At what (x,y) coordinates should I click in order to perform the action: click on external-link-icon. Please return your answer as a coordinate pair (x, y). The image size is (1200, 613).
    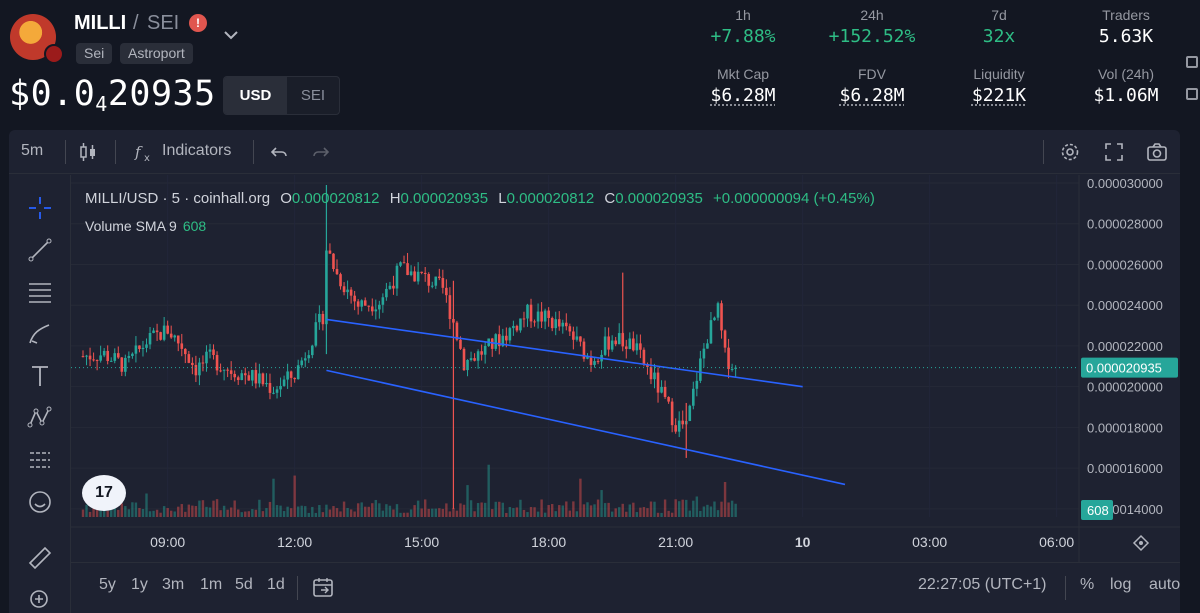
    Looking at the image, I should click on (1192, 62).